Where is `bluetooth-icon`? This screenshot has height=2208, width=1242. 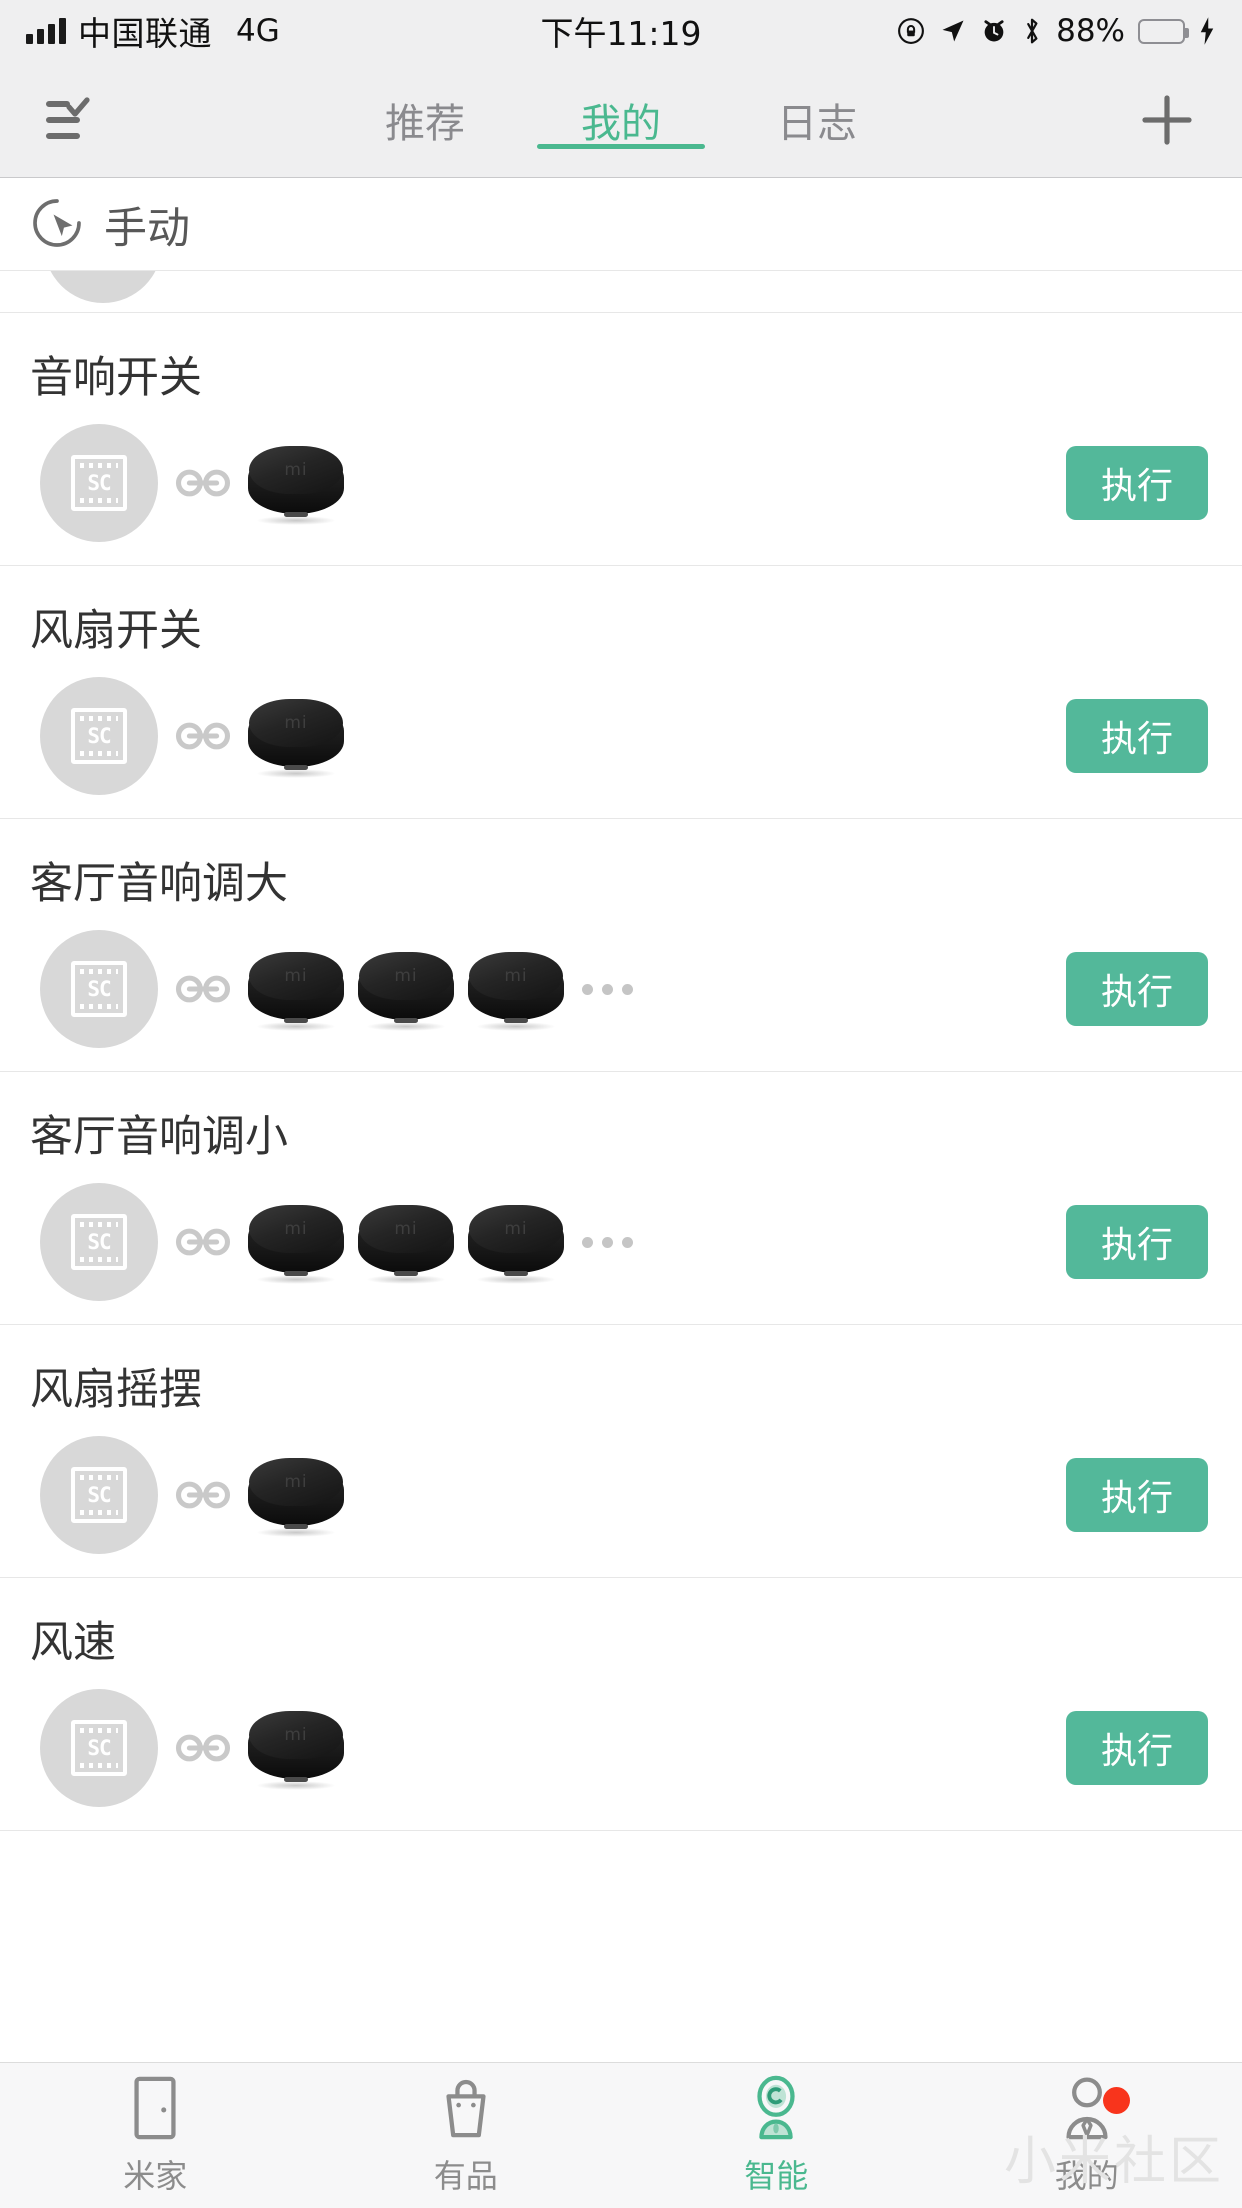
bluetooth-icon is located at coordinates (1032, 31).